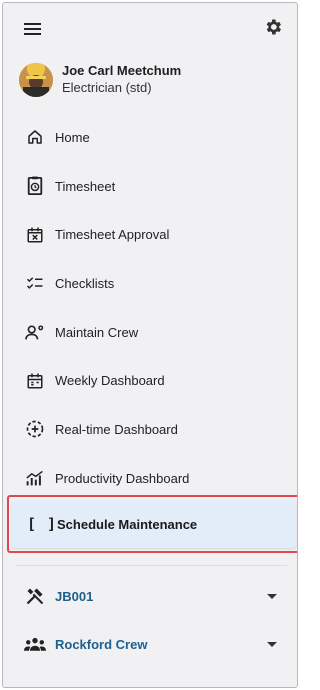 Image resolution: width=320 pixels, height=690 pixels. What do you see at coordinates (122, 70) in the screenshot?
I see `user-name: Joe Carl Meetchum` at bounding box center [122, 70].